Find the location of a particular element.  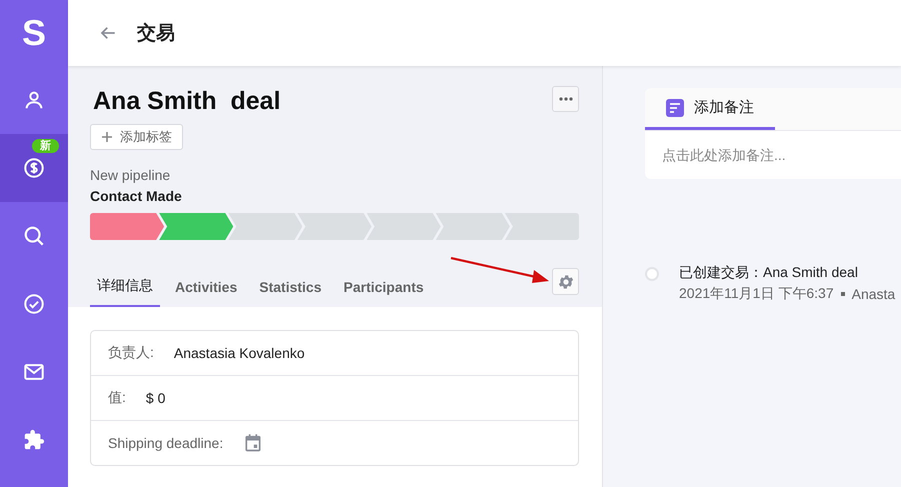

tab: Activities is located at coordinates (206, 293).